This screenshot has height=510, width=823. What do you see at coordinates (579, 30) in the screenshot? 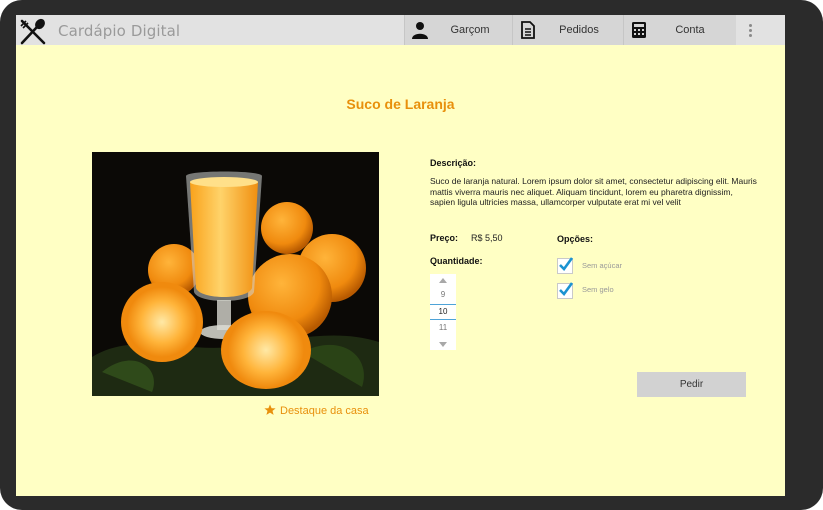
I see `nav-orders-label: Pedidos` at bounding box center [579, 30].